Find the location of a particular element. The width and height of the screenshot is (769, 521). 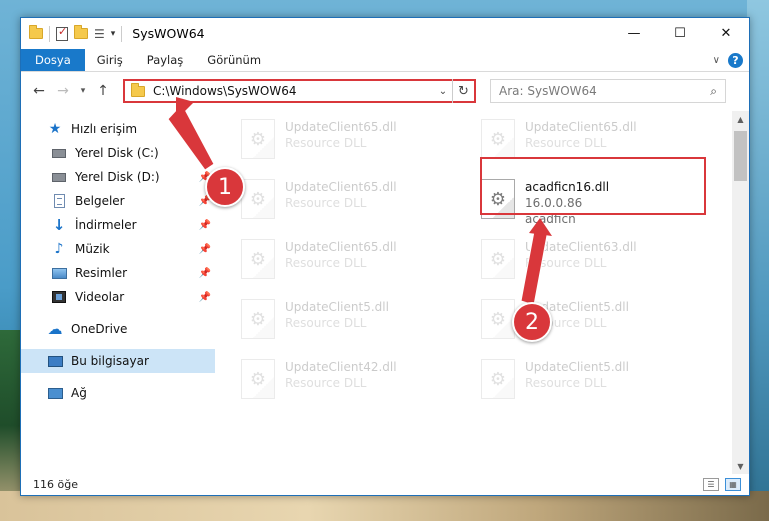

search-icon: ⌕ is located at coordinates (713, 91).